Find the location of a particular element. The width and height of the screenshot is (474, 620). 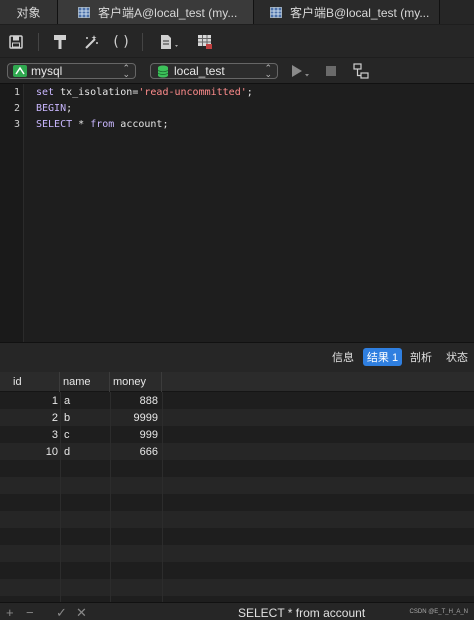

code-line: set tx_isolation='read-uncommitted'; is located at coordinates (144, 92).